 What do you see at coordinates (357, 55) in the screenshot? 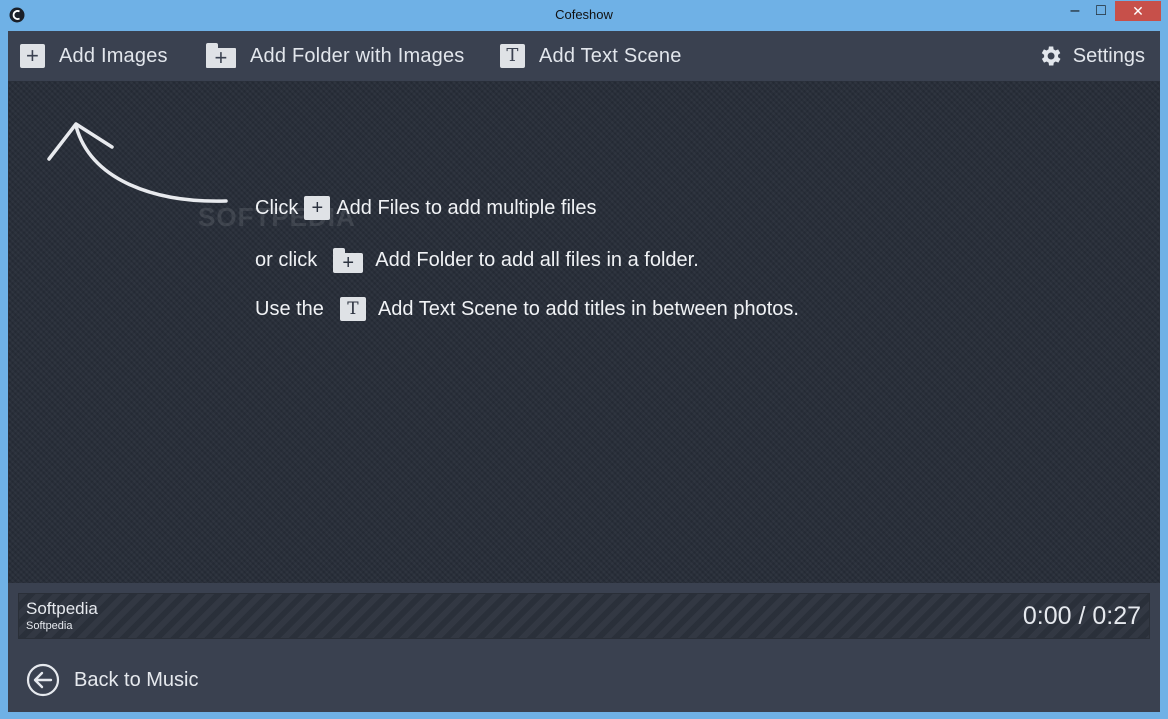
I see `add-folder-label: Add Folder with Images` at bounding box center [357, 55].